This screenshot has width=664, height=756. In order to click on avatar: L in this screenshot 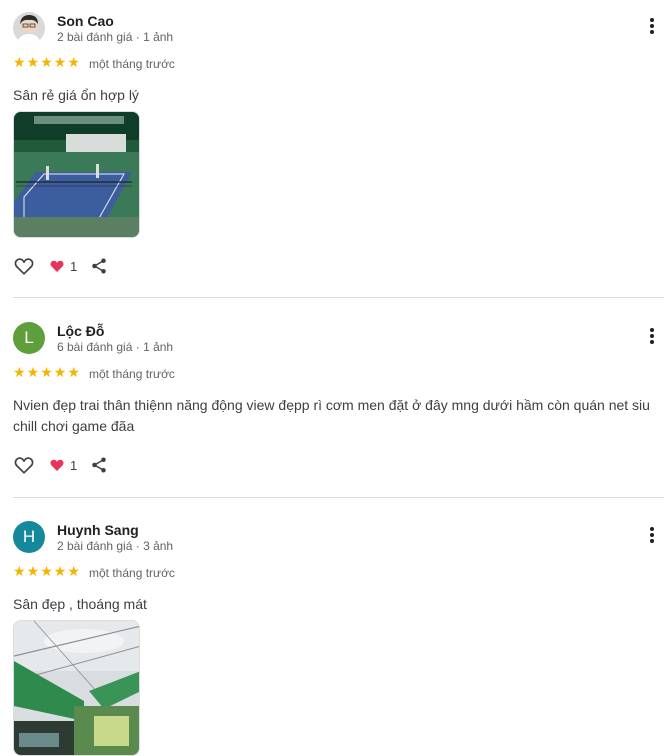, I will do `click(29, 338)`.